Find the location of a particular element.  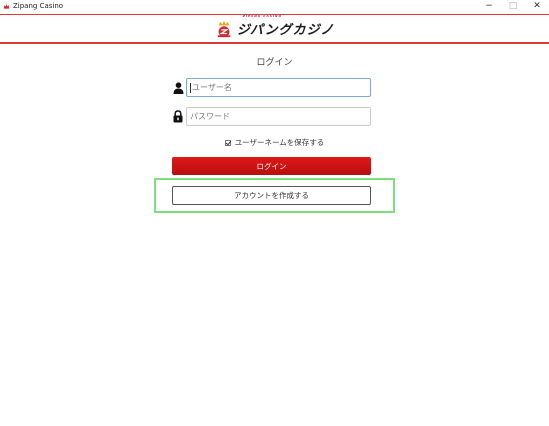

password-field is located at coordinates (278, 116).